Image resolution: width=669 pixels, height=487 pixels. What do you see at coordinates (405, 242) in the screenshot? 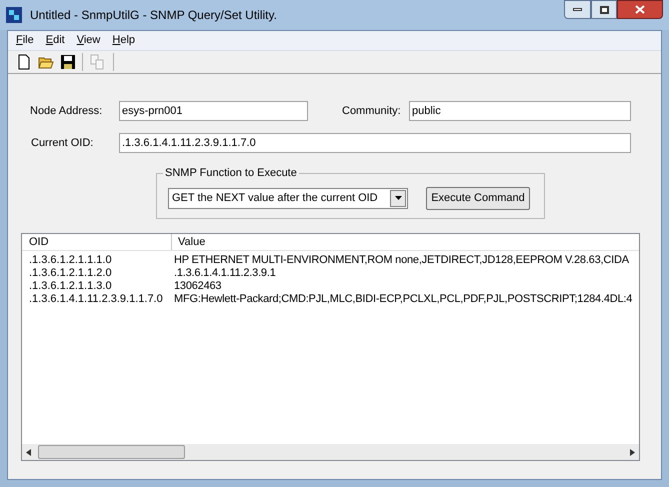
I see `column-header: Value` at bounding box center [405, 242].